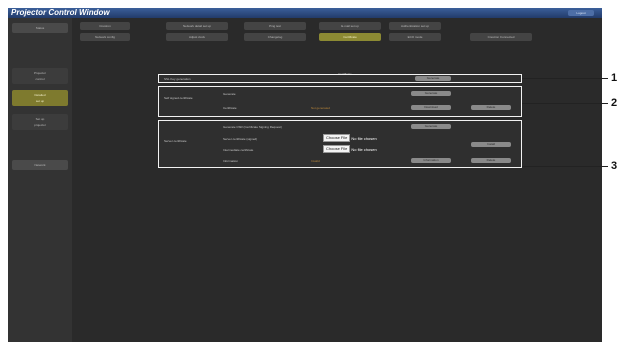 The height and width of the screenshot is (349, 637). Describe the element at coordinates (581, 13) in the screenshot. I see `logout-button: Logout` at that location.